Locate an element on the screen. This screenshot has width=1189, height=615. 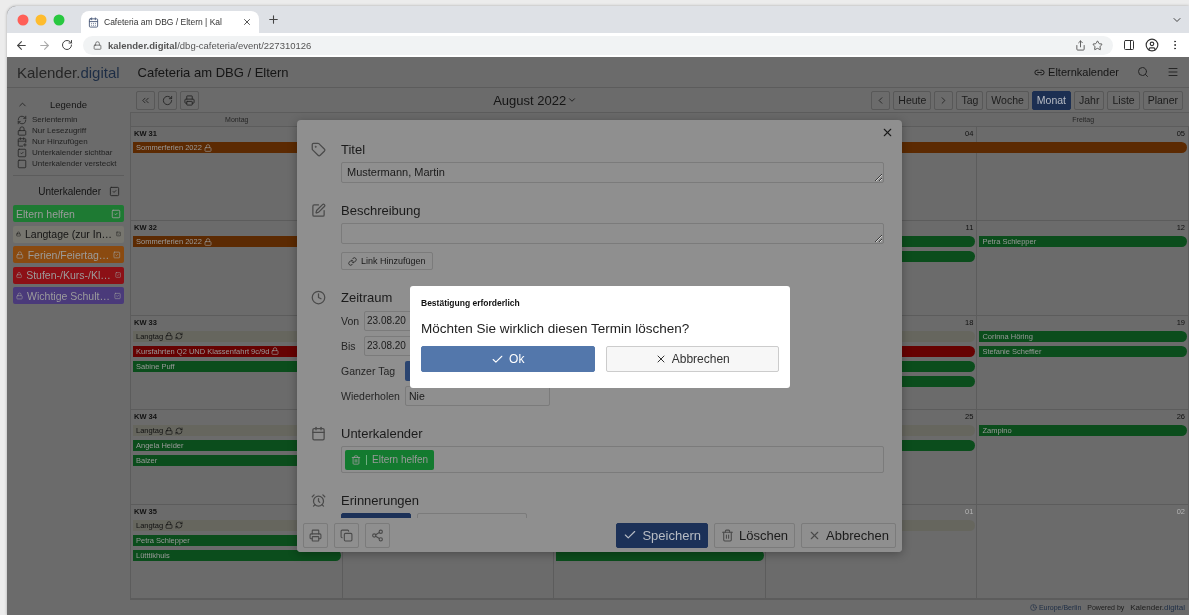
legend-item: Unterkalender versteckt is located at coordinates (68, 163).